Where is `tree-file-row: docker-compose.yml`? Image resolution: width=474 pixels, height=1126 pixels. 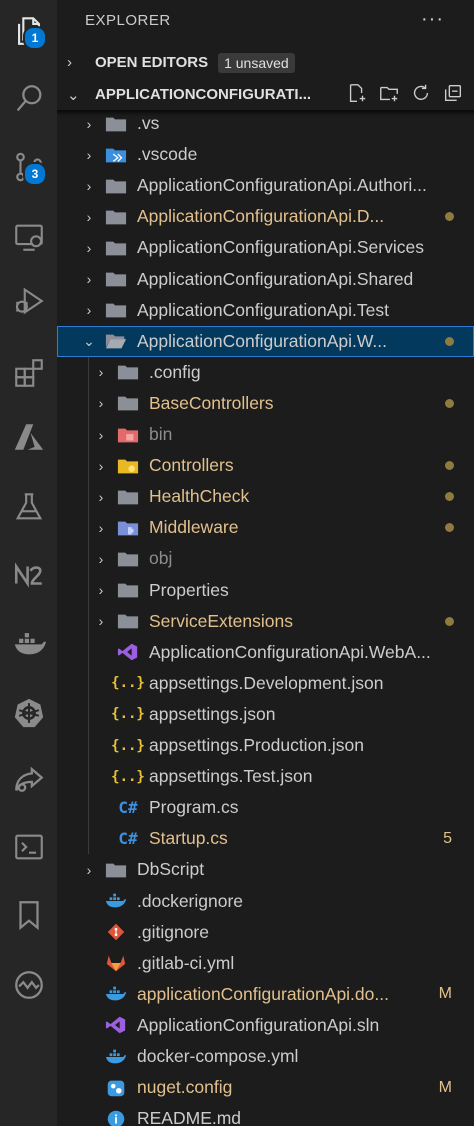 tree-file-row: docker-compose.yml is located at coordinates (265, 1056).